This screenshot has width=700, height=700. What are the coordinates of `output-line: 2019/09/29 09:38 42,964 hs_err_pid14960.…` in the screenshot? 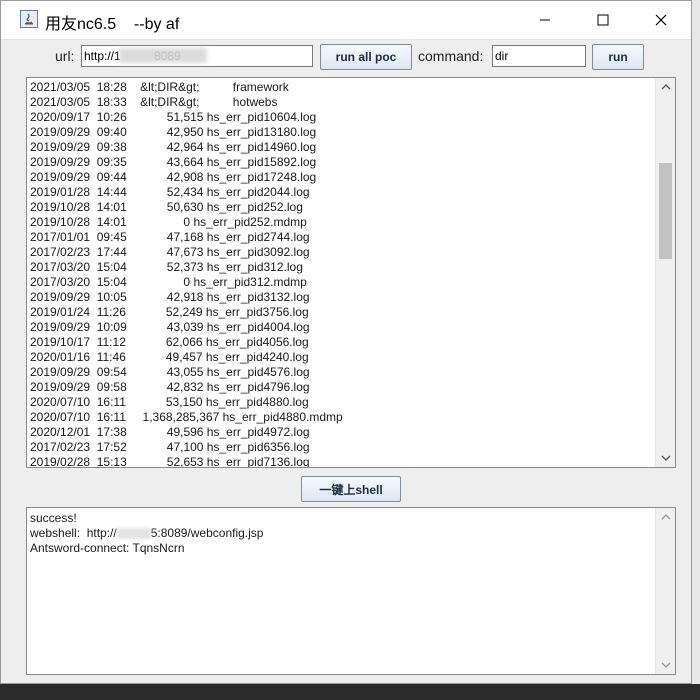 It's located at (173, 147).